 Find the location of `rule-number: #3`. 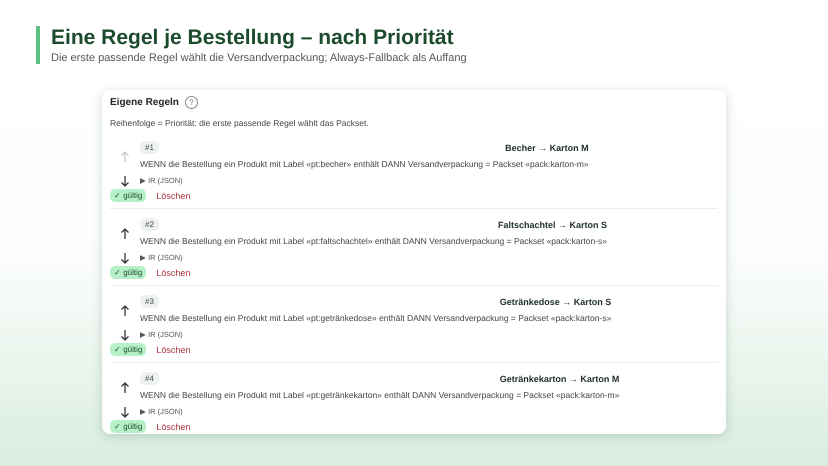

rule-number: #3 is located at coordinates (149, 301).